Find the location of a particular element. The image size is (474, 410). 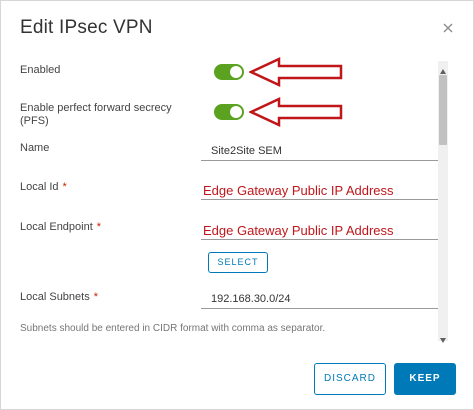

local-endpoint-label: Local Endpoint * is located at coordinates (60, 227).